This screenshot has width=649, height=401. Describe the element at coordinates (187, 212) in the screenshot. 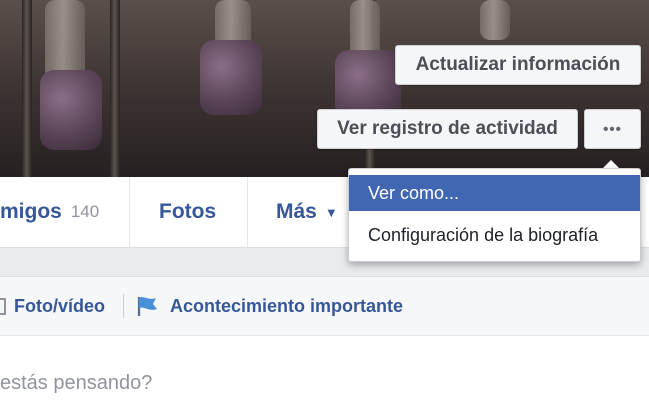

I see `nav-photos: Fotos` at that location.